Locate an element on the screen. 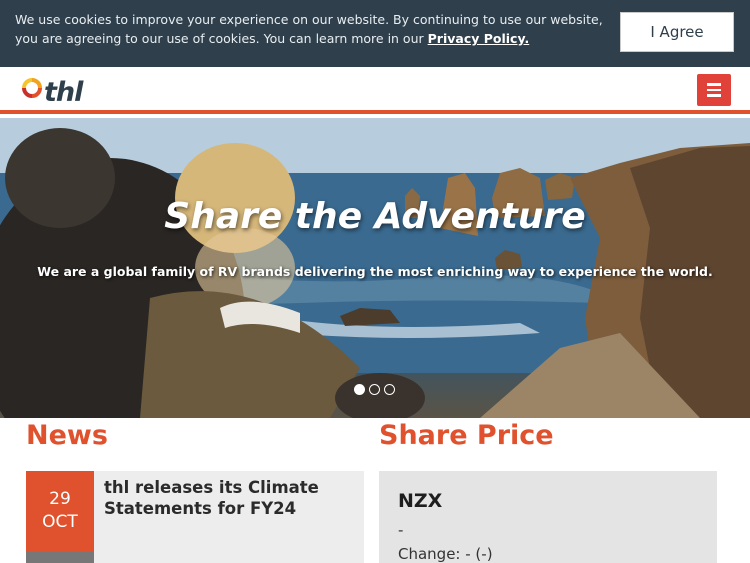 The width and height of the screenshot is (750, 563). news-date-month: OCT is located at coordinates (60, 522).